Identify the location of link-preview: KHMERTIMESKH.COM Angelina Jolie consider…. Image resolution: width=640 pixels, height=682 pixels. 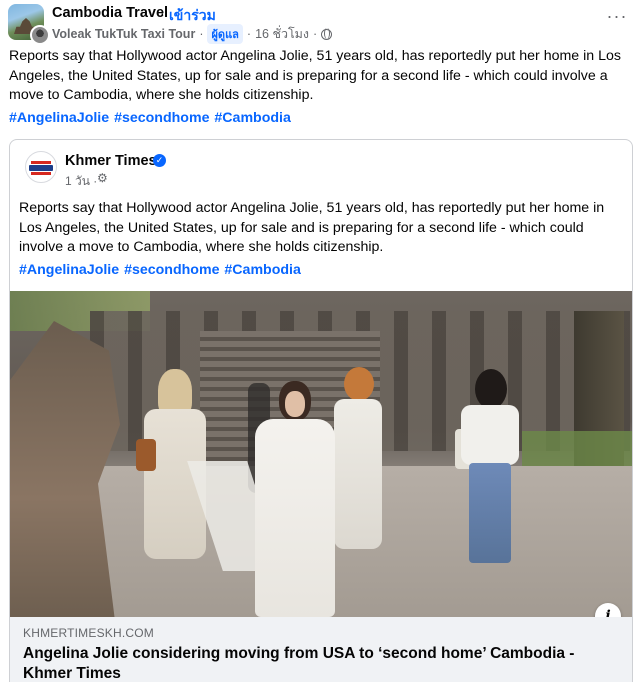
(321, 649).